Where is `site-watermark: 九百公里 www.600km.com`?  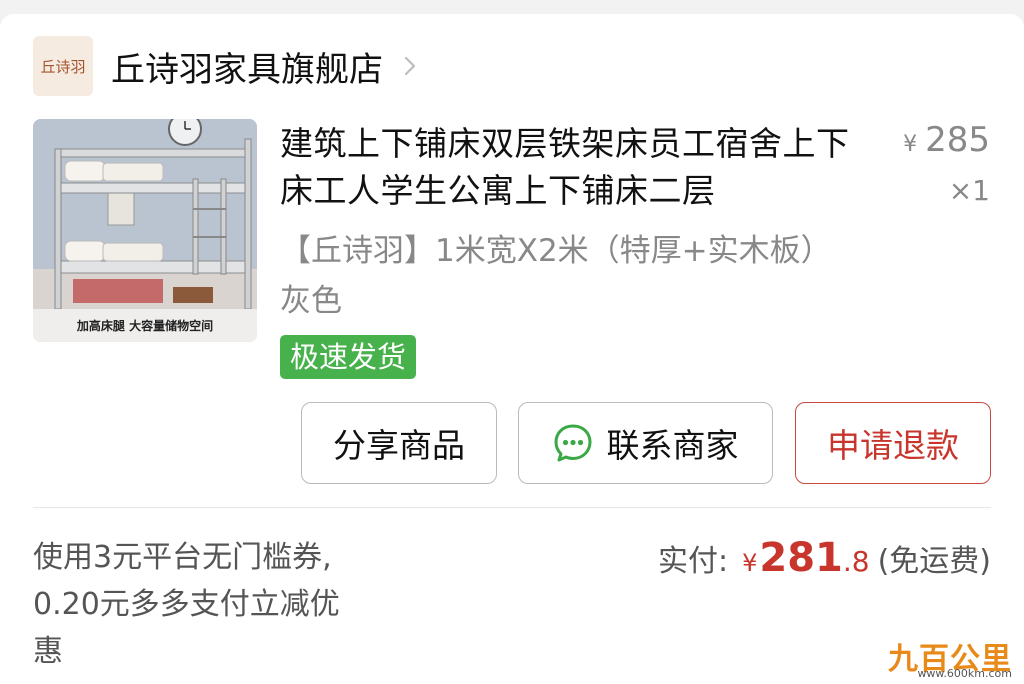 site-watermark: 九百公里 www.600km.com is located at coordinates (949, 657).